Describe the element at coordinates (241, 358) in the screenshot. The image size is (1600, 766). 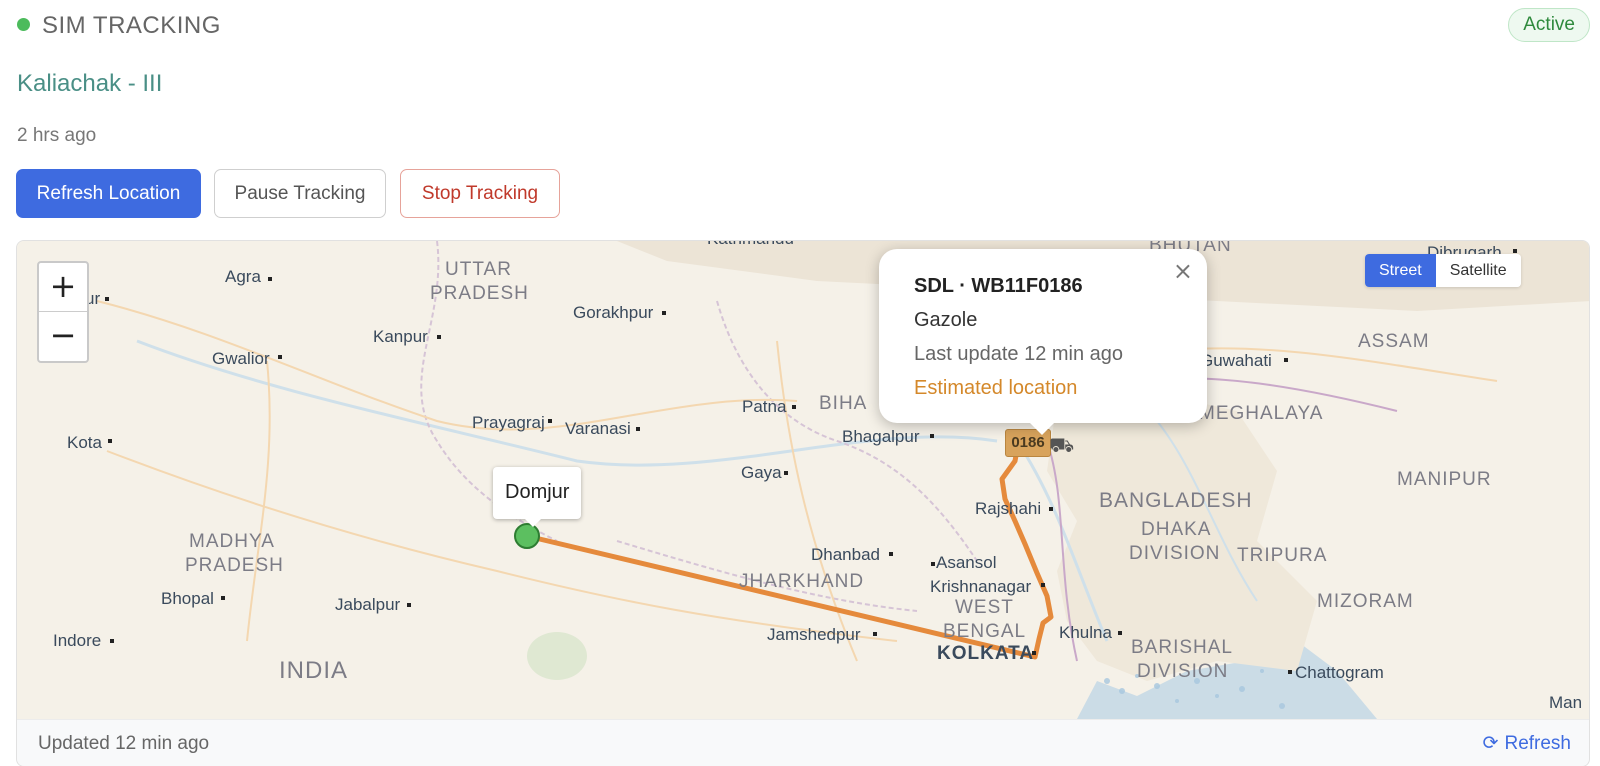
I see `city-label: Gwalior` at that location.